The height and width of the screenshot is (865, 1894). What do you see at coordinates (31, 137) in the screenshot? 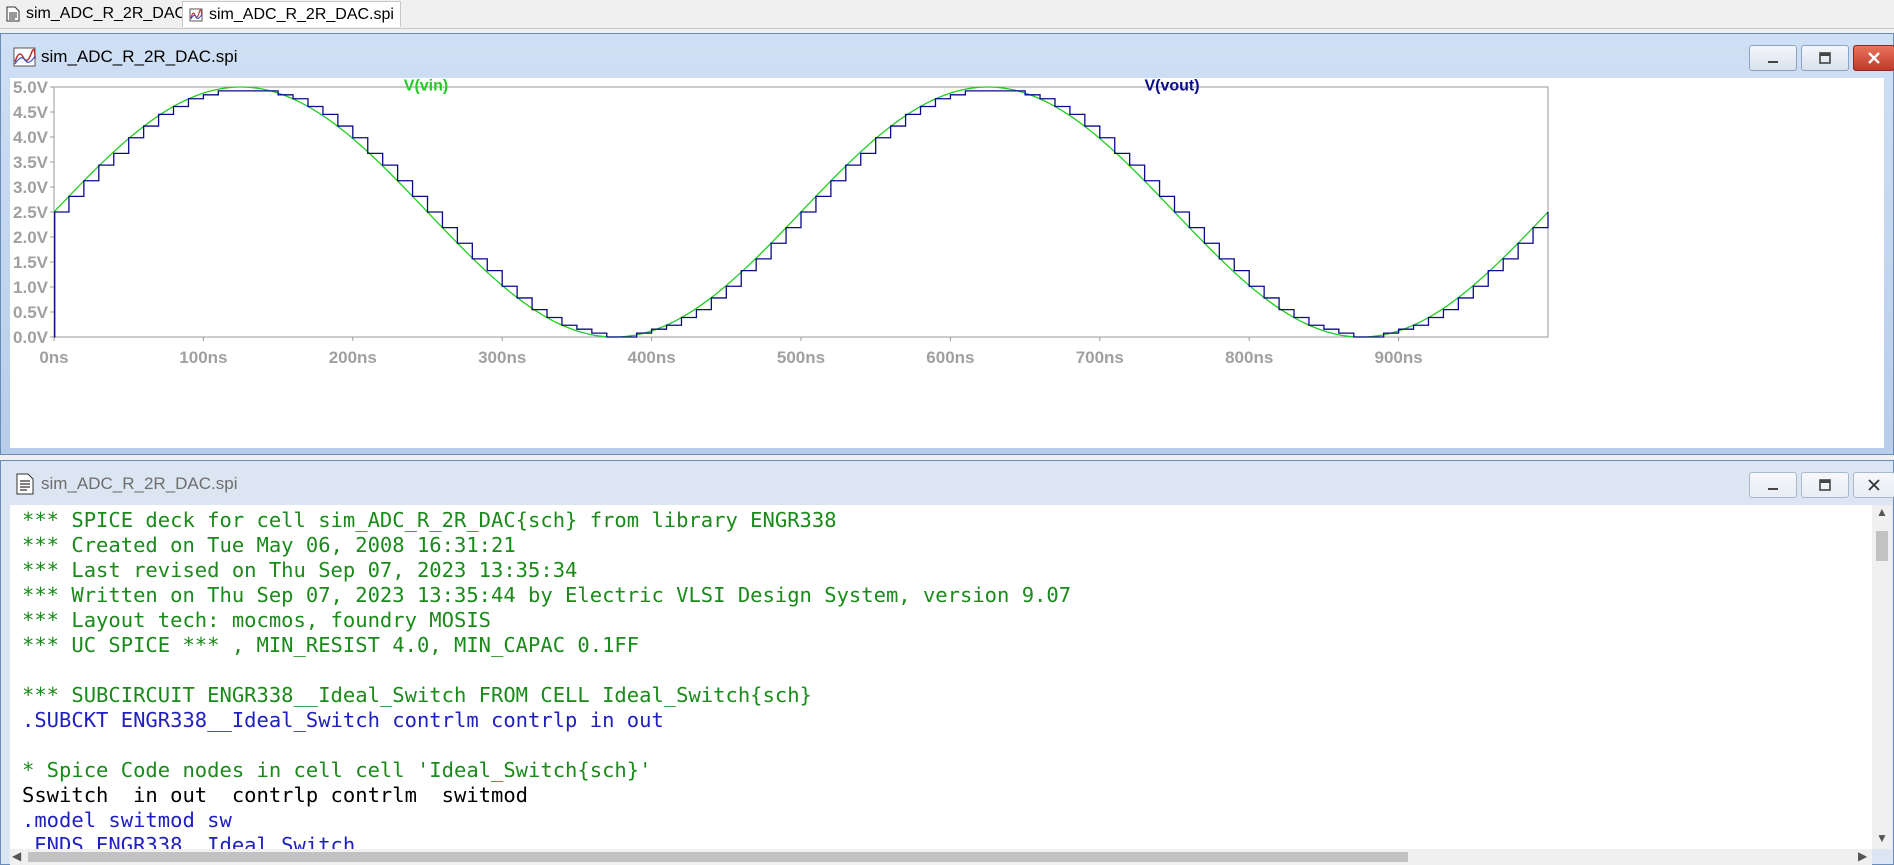
I see `y-tick-label: 4.0V` at bounding box center [31, 137].